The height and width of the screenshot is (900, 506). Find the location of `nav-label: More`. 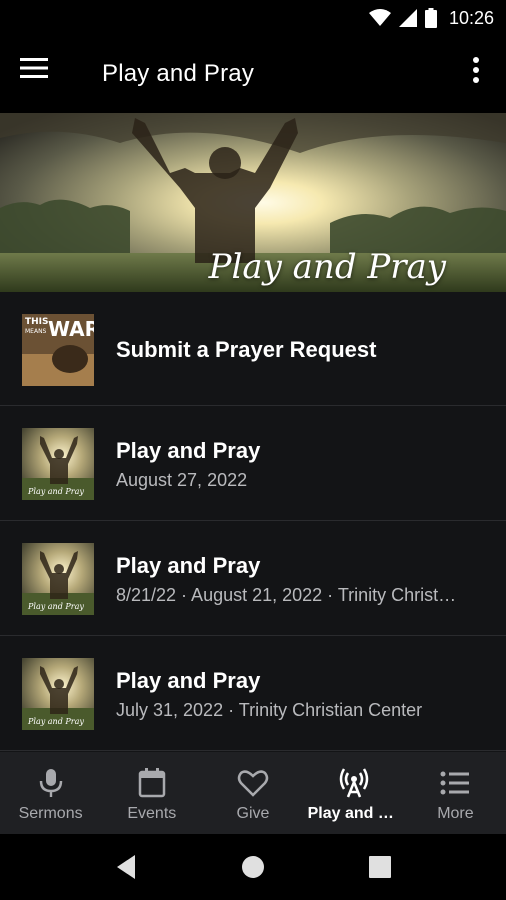

nav-label: More is located at coordinates (455, 813).